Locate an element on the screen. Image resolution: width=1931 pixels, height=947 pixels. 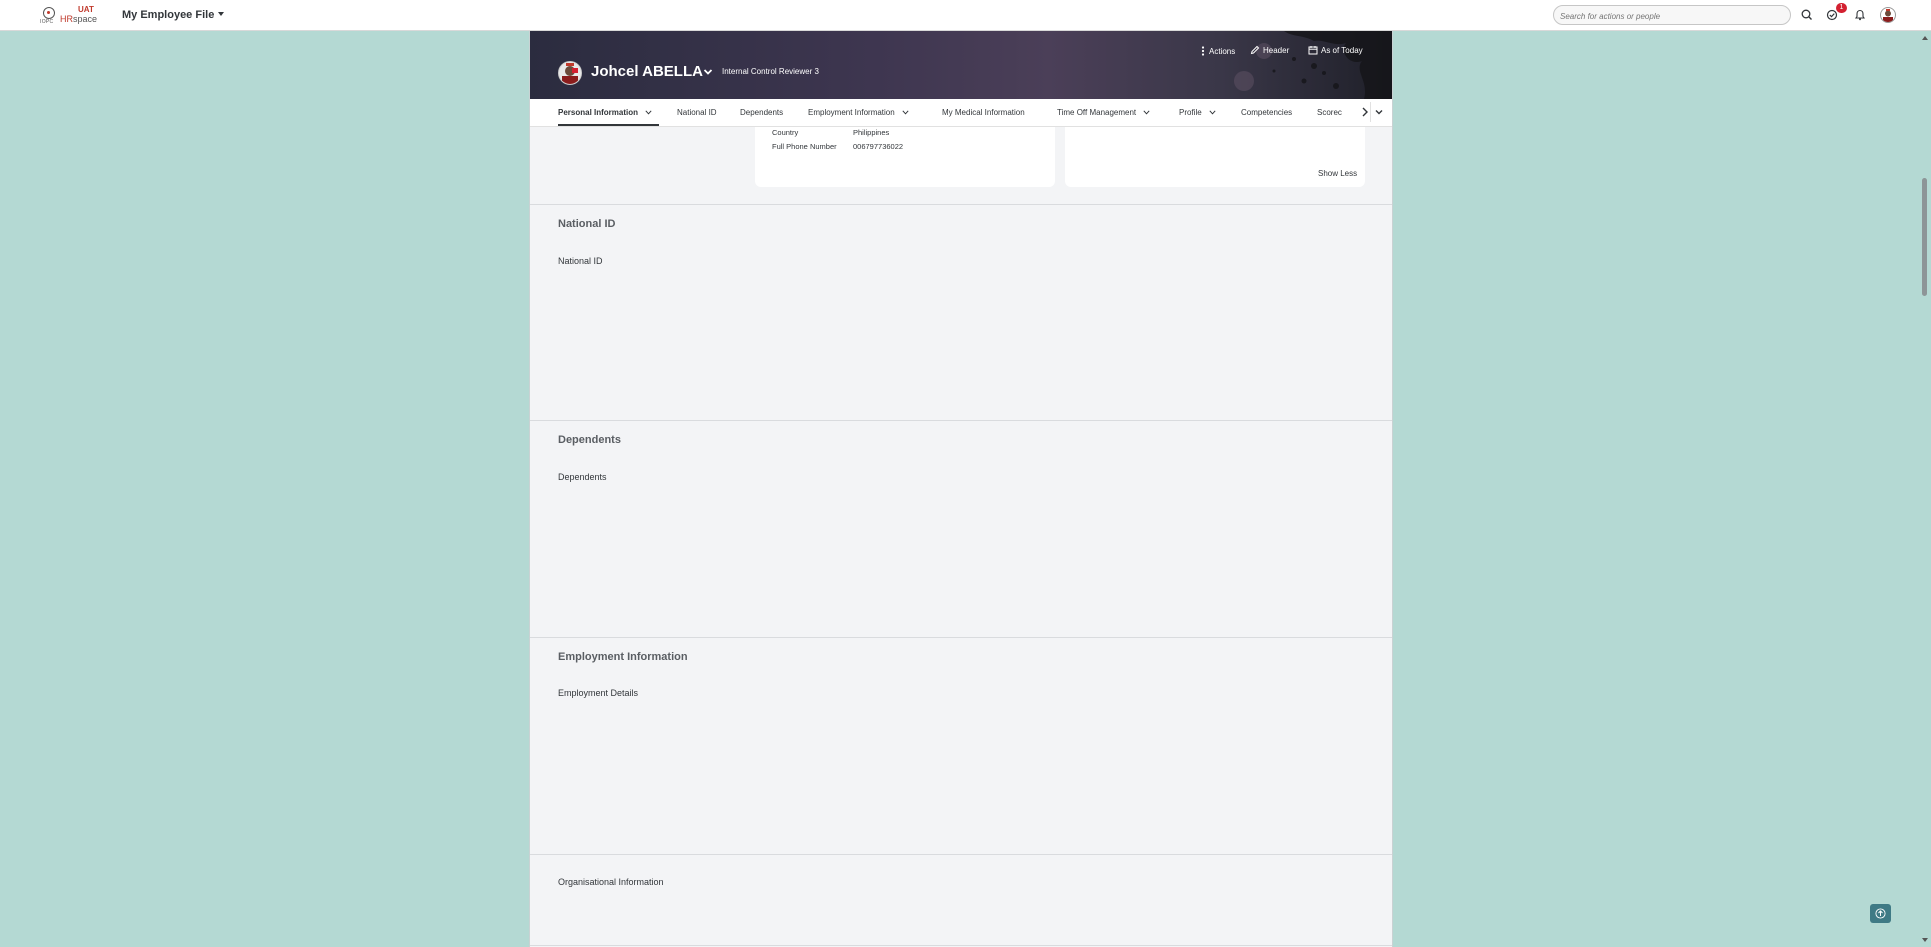
header-background-foliage is located at coordinates (1313, 65).